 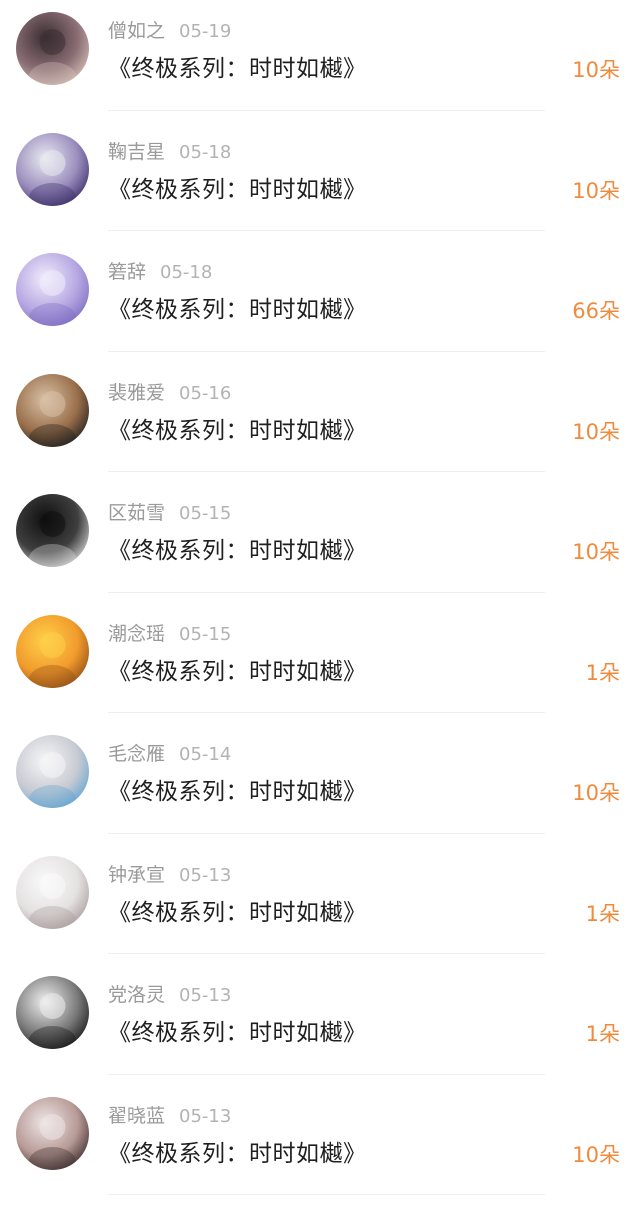 I want to click on list-item: 裴雅爱 05-16 《终极系列：时时如樾》 10朵, so click(x=320, y=422).